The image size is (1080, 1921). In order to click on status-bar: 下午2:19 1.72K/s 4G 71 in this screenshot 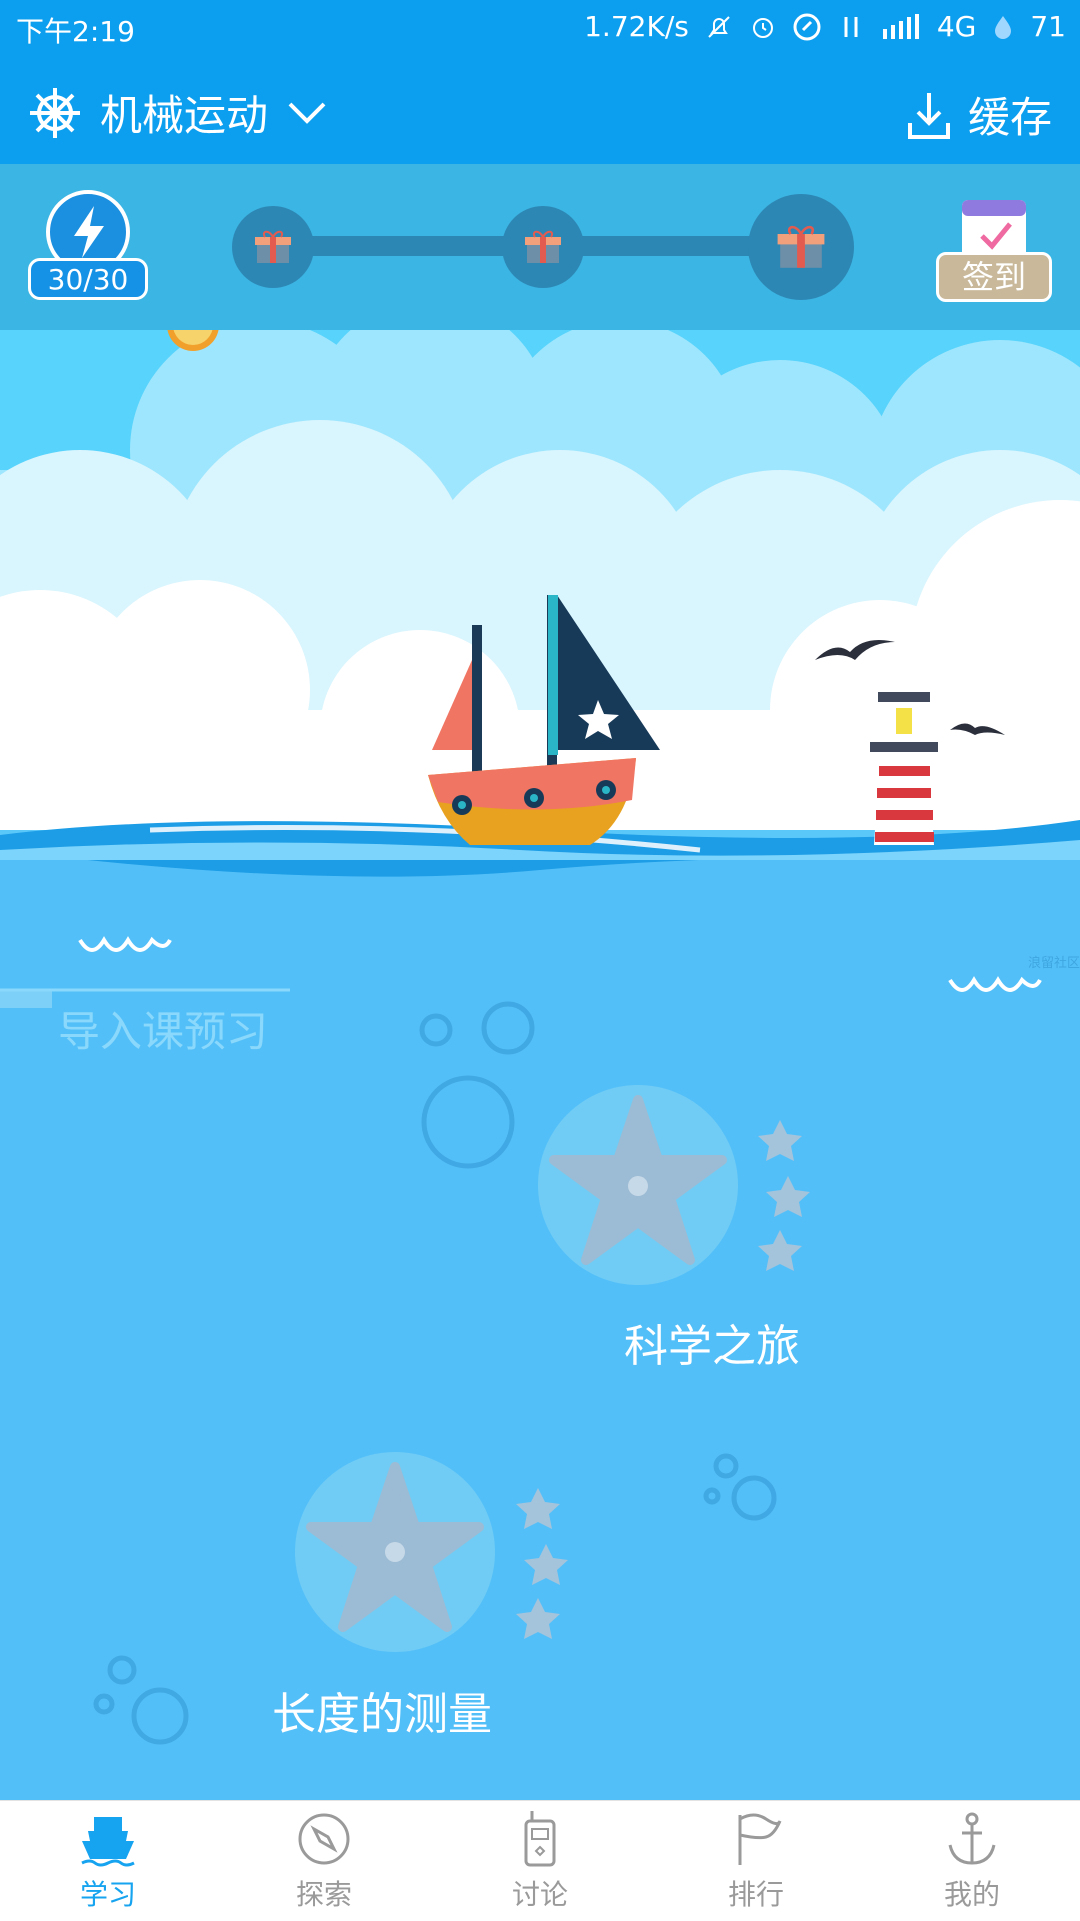, I will do `click(540, 28)`.